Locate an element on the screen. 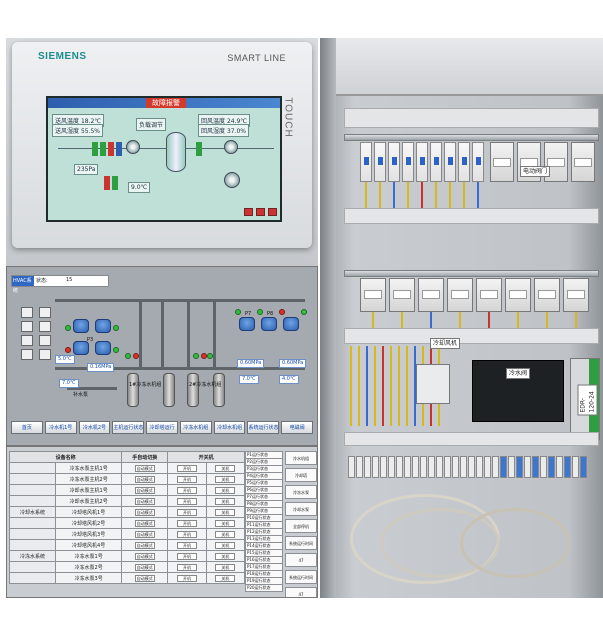 Image resolution: width=603 pixels, height=617 pixels. cooling-tower-icon is located at coordinates (45, 326).